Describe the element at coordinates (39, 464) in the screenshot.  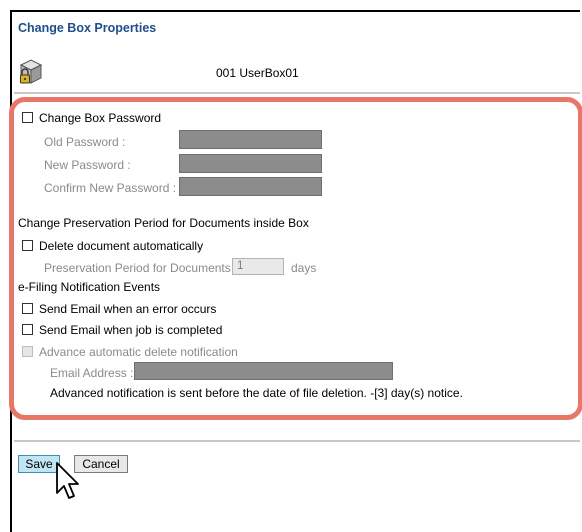
I see `save-button: Save` at that location.